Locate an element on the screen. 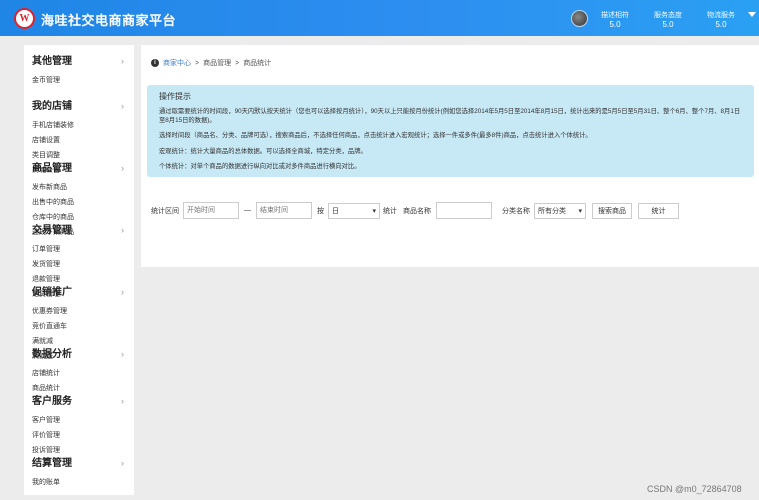 The width and height of the screenshot is (759, 500). breadcrumb-current: 商品统计 is located at coordinates (257, 63).